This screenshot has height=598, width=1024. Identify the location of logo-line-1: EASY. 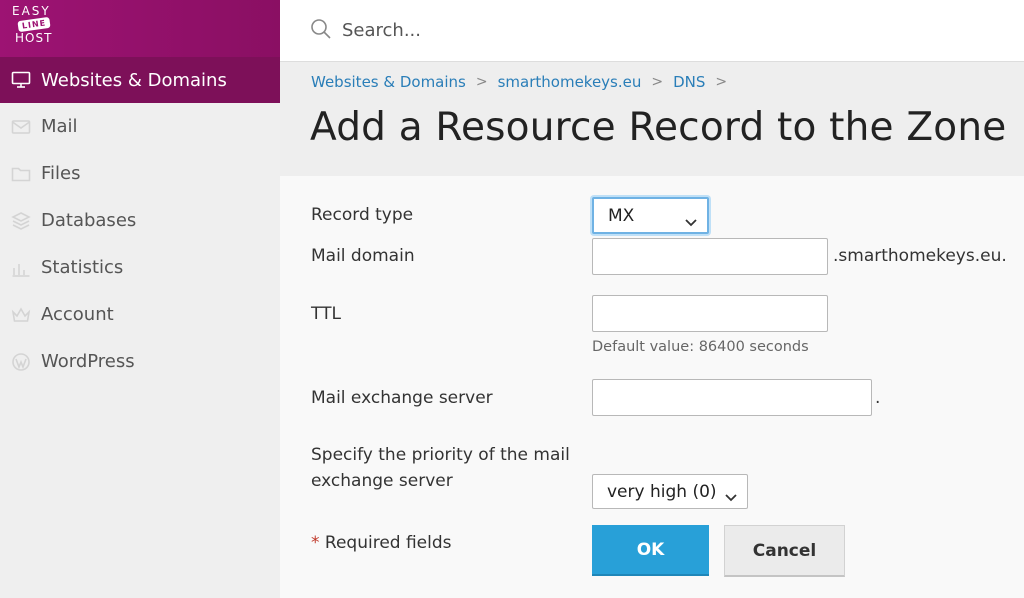
(31, 11).